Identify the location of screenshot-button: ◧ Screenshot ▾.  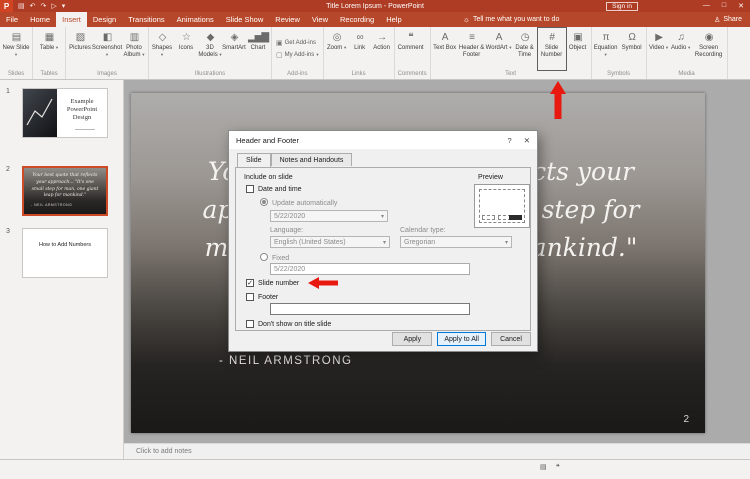
(107, 49).